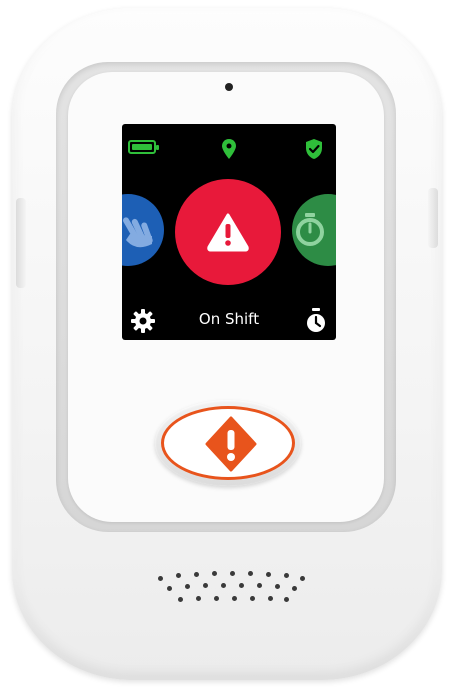 The height and width of the screenshot is (688, 454). Describe the element at coordinates (231, 444) in the screenshot. I see `diamond-alert-icon` at that location.